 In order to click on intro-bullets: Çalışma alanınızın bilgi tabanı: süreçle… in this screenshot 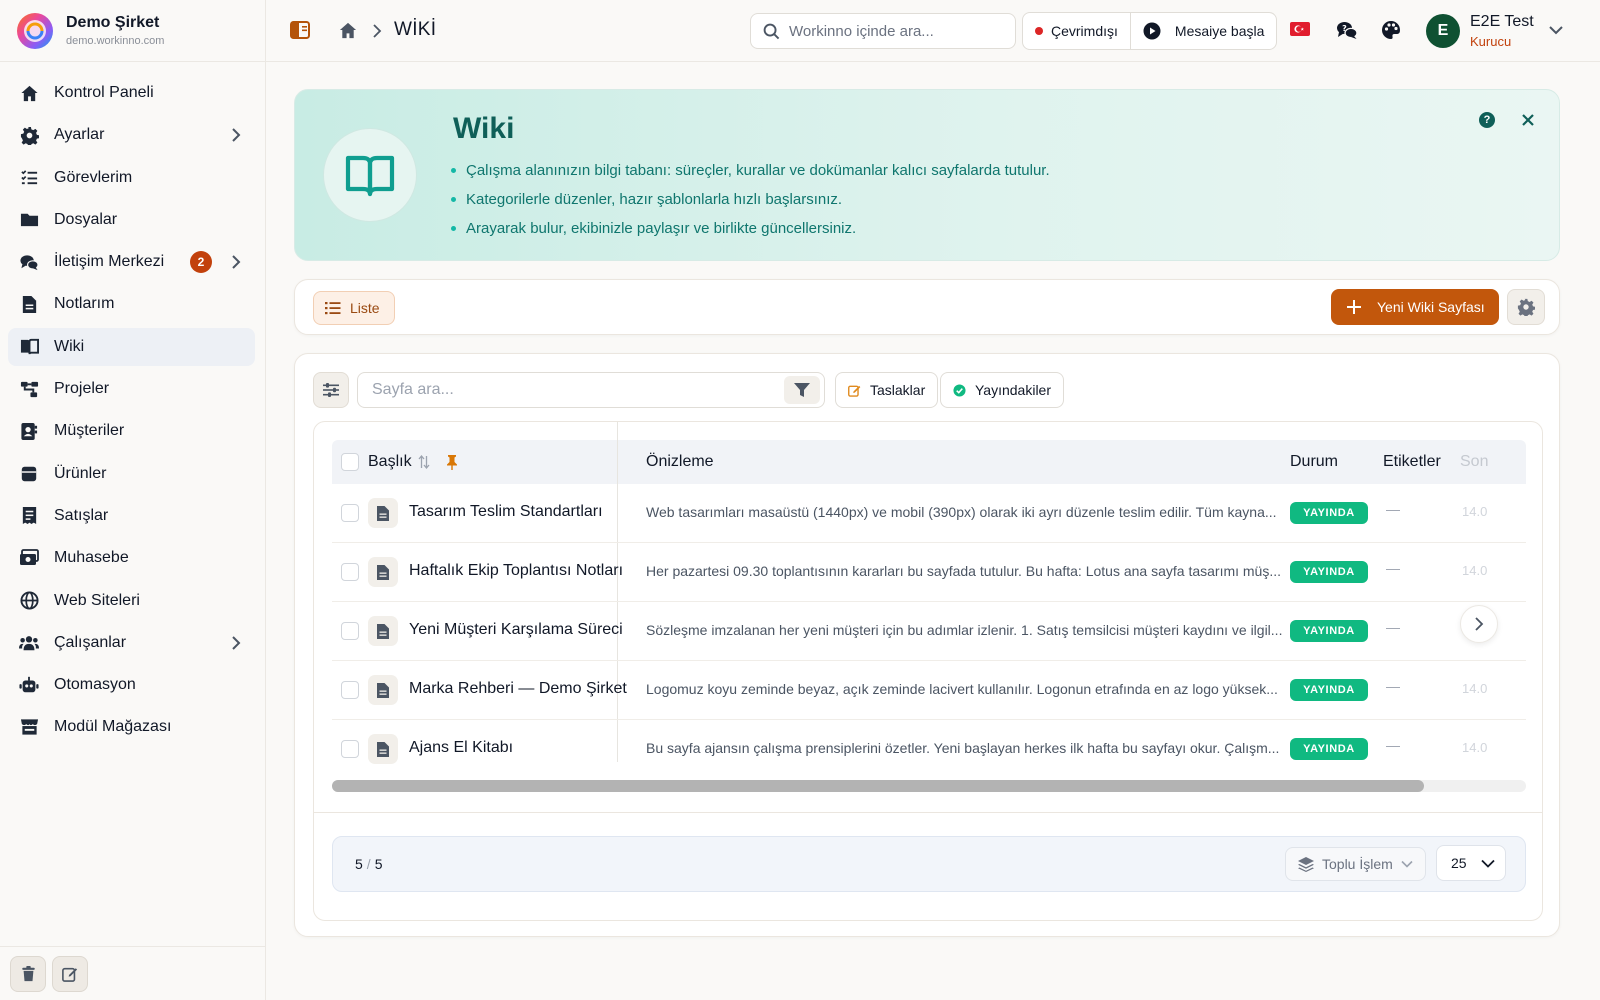, I will do `click(750, 199)`.